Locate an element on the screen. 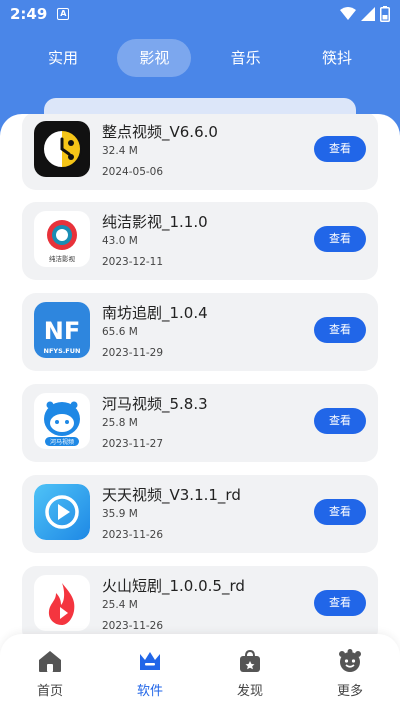  nav-label: 首页 is located at coordinates (49, 691).